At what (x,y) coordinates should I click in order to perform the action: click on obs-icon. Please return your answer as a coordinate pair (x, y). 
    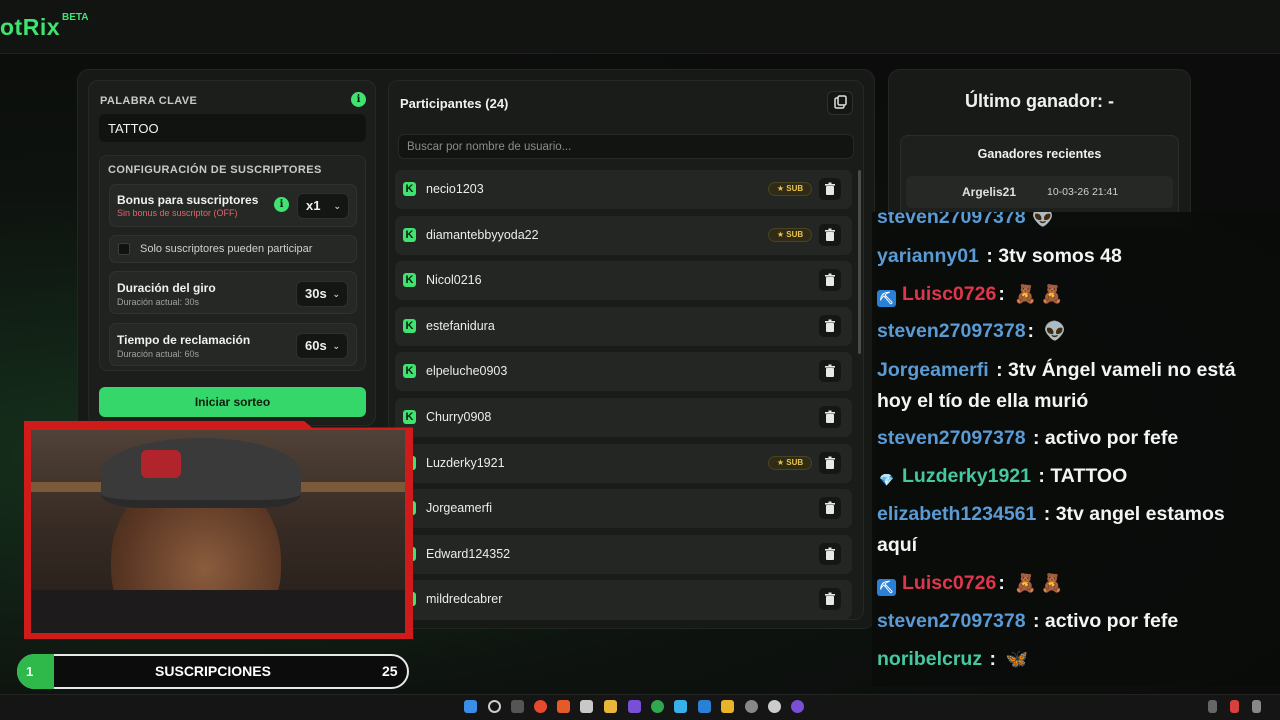
    Looking at the image, I should click on (751, 706).